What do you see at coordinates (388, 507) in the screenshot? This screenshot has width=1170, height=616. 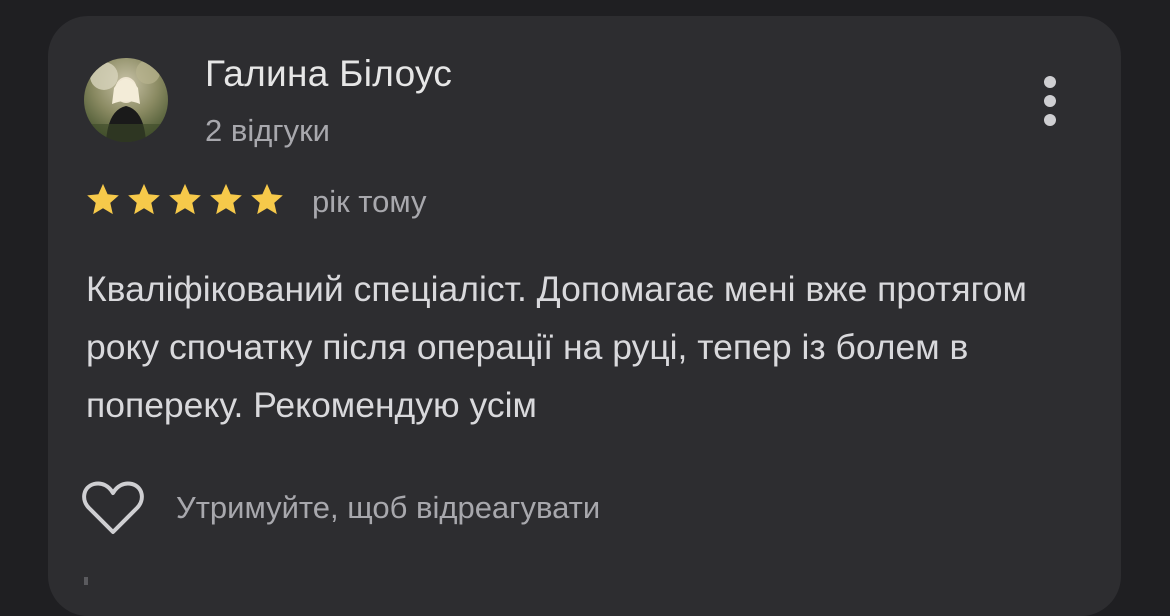 I see `react-hint: Утримуйте, щоб відреагувати` at bounding box center [388, 507].